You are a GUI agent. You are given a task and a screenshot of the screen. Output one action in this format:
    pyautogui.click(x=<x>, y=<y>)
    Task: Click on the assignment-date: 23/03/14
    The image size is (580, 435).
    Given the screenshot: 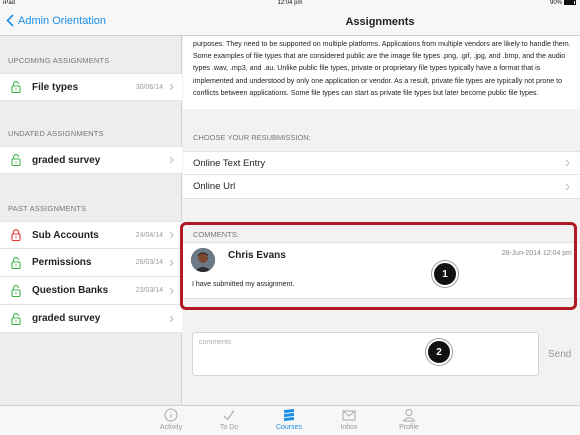 What is the action you would take?
    pyautogui.click(x=149, y=290)
    